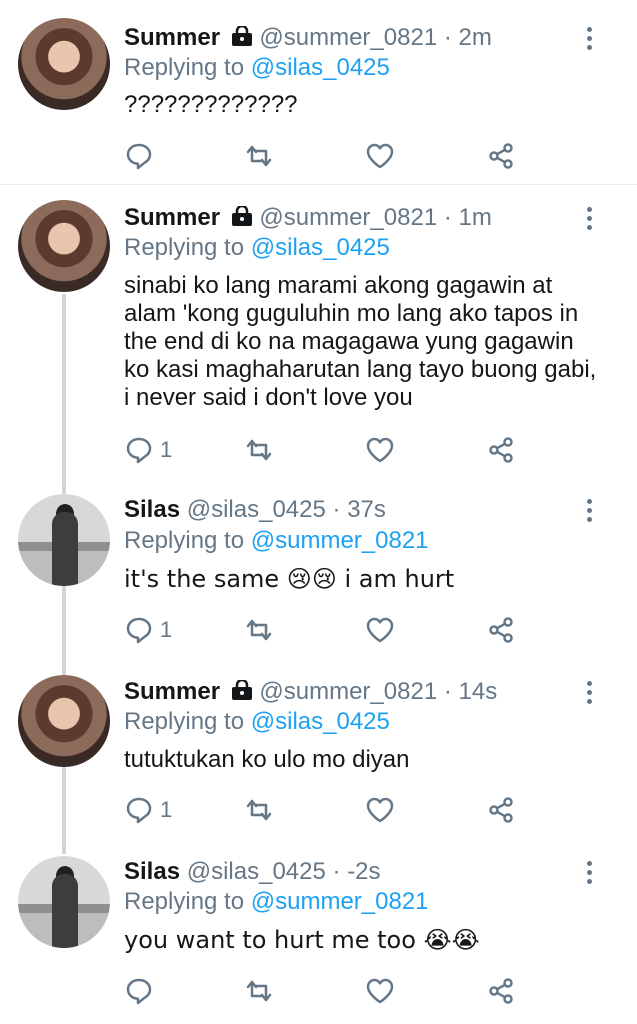 The width and height of the screenshot is (637, 1024). What do you see at coordinates (478, 691) in the screenshot?
I see `timestamp: 14s` at bounding box center [478, 691].